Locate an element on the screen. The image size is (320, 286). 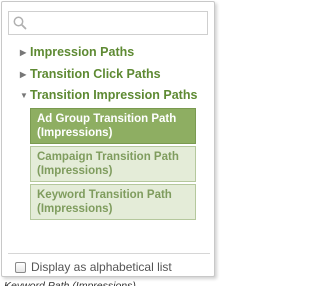
category-impression-paths: ▶ Impression Paths is located at coordinates (77, 52).